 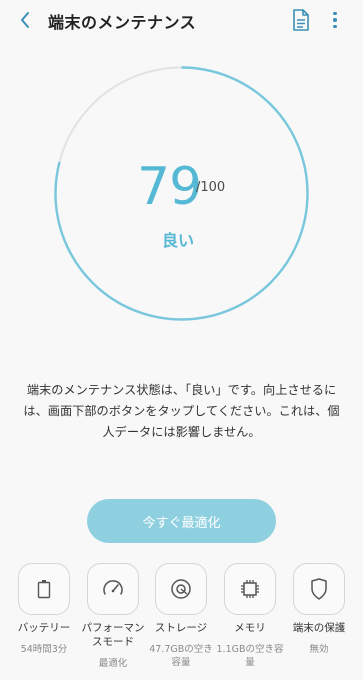 I want to click on optimize-now-button: 今すぐ最適化, so click(x=181, y=521).